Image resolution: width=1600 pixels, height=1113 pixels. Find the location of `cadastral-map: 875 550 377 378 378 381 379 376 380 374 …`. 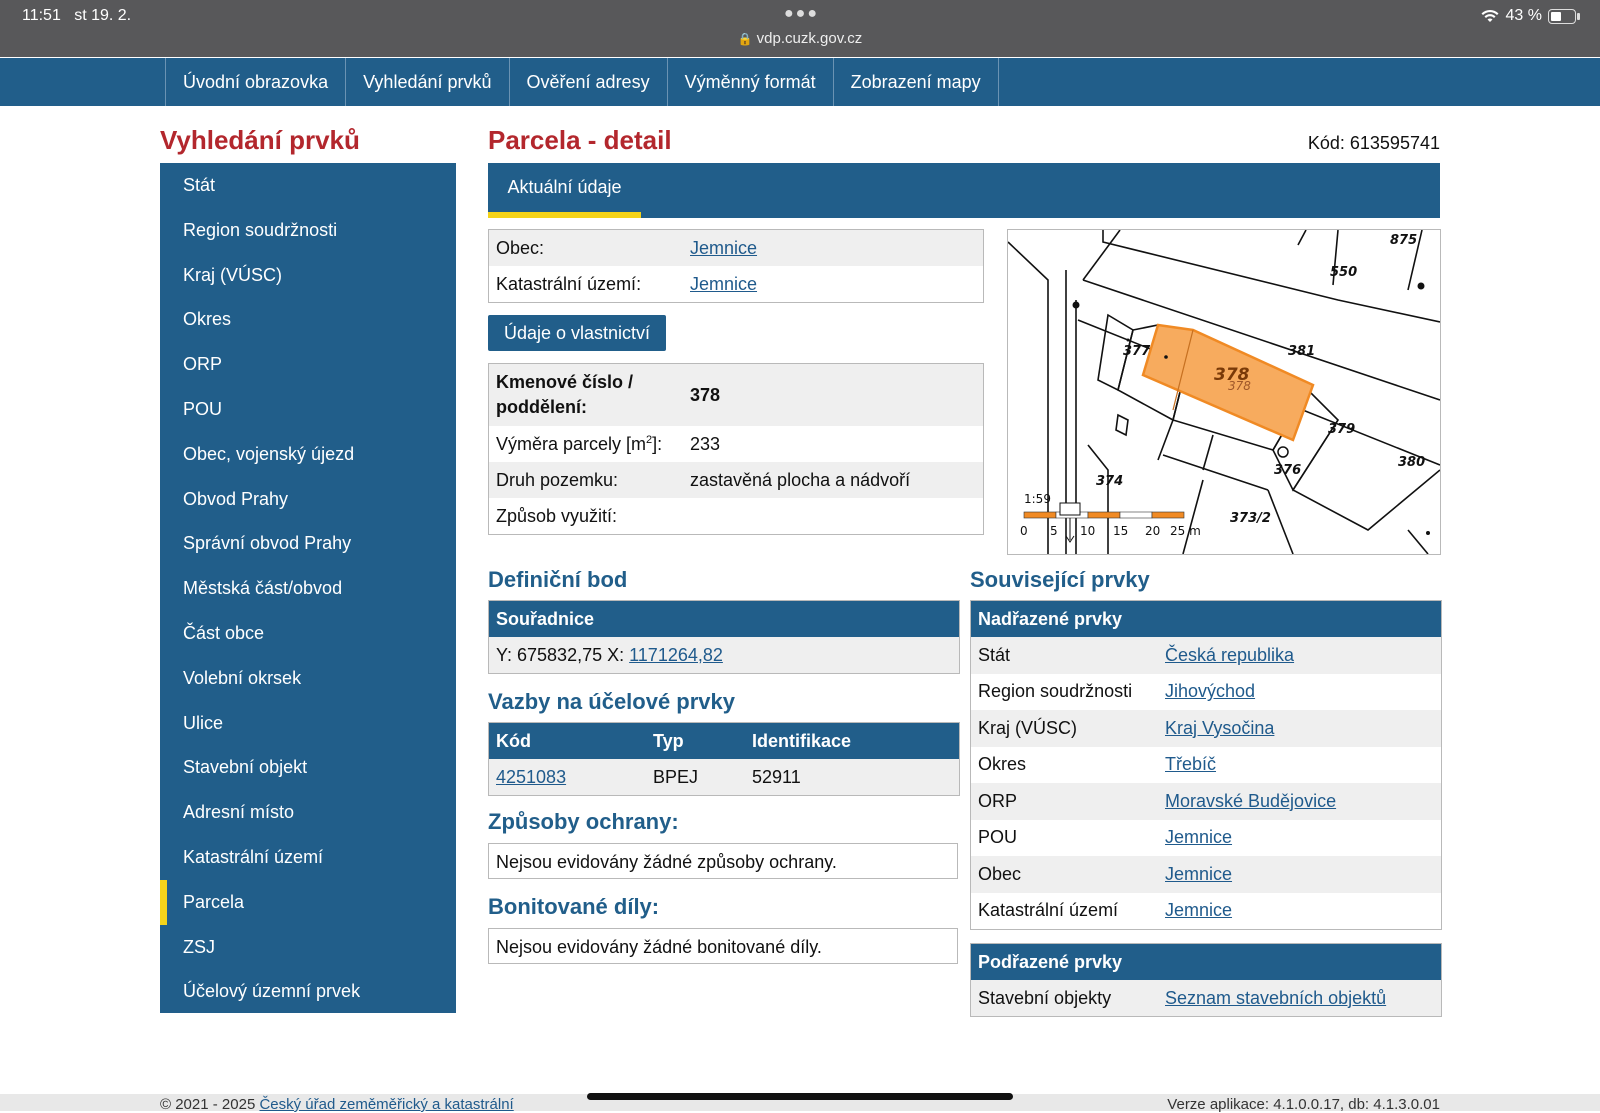

cadastral-map: 875 550 377 378 378 381 379 376 380 374 … is located at coordinates (1224, 392).